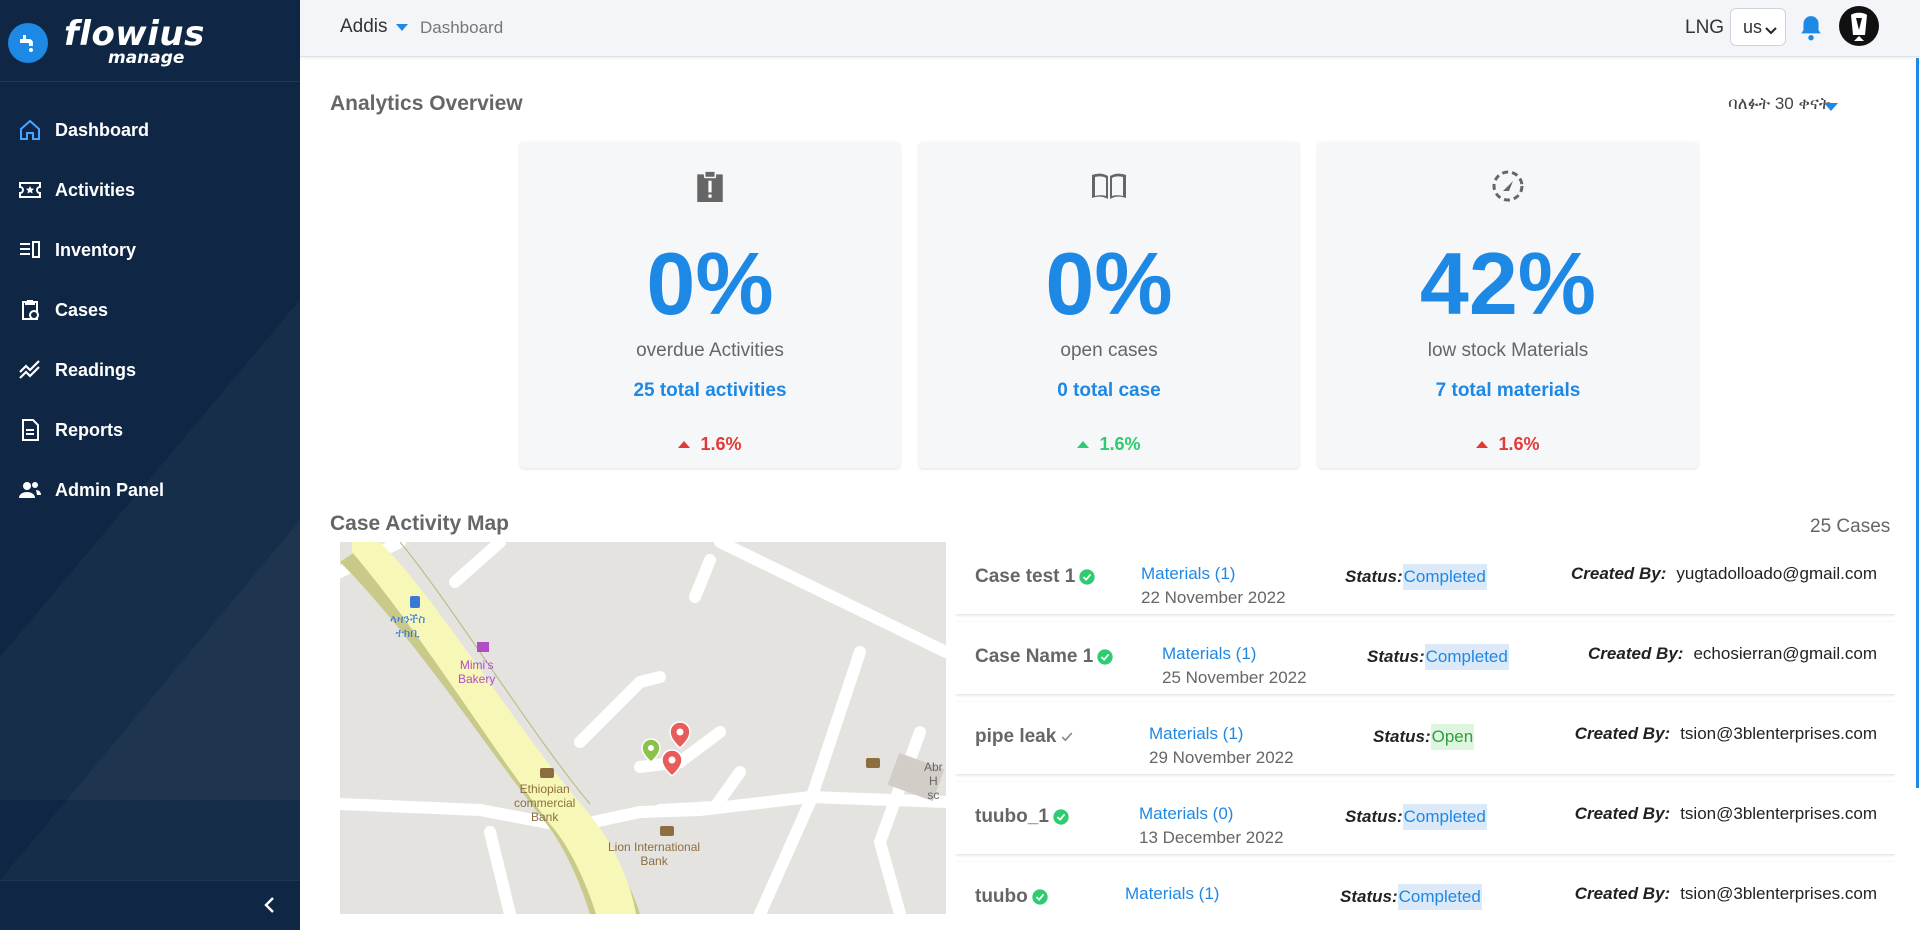 The width and height of the screenshot is (1920, 930). I want to click on inventory-icon, so click(30, 250).